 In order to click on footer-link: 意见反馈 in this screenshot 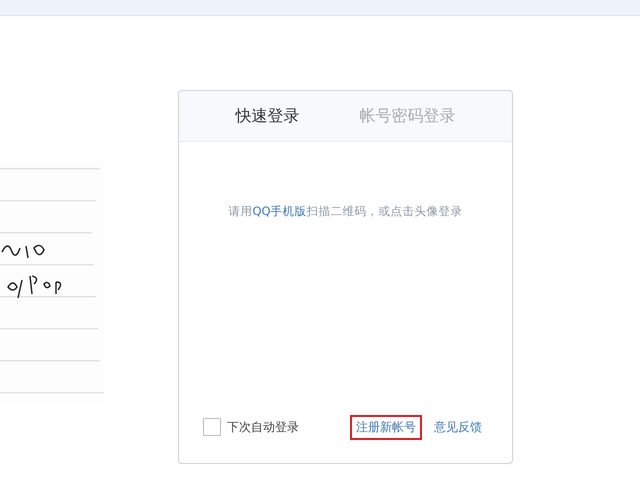, I will do `click(458, 427)`.